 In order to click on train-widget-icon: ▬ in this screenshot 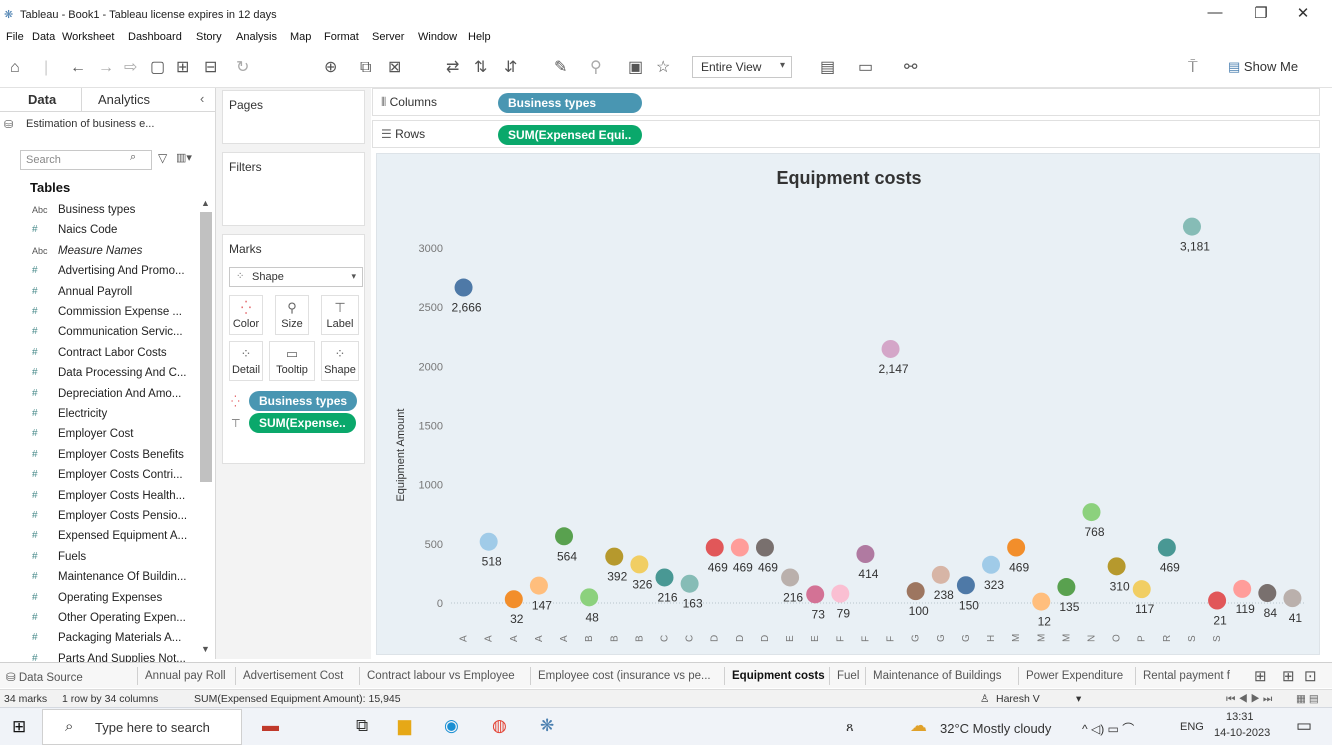, I will do `click(270, 726)`.